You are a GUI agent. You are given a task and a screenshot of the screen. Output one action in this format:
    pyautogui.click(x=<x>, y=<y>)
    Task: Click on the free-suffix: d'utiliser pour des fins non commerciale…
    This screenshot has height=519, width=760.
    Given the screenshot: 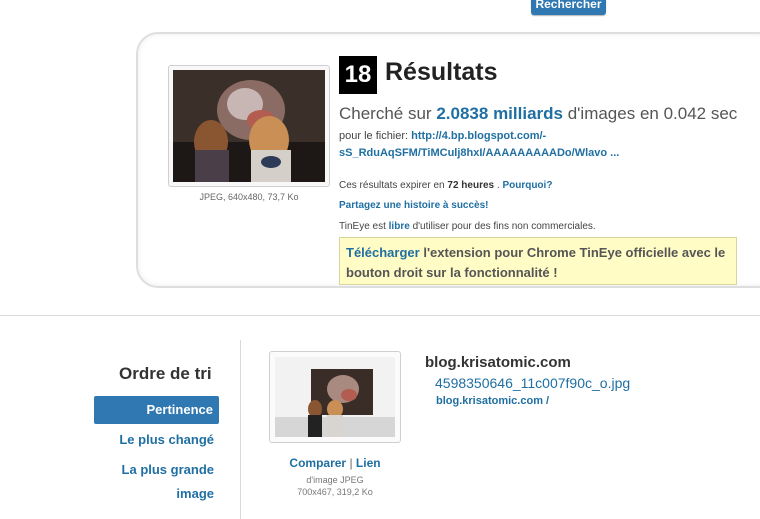 What is the action you would take?
    pyautogui.click(x=504, y=226)
    